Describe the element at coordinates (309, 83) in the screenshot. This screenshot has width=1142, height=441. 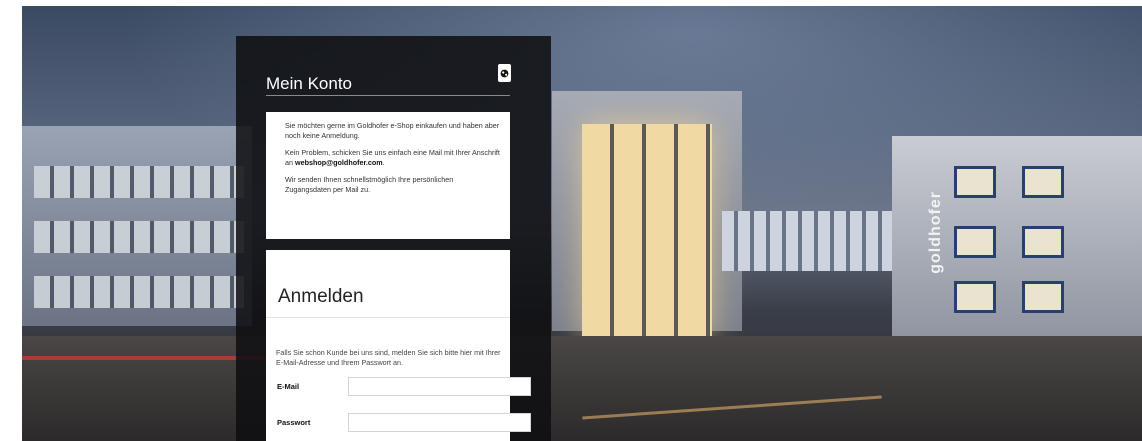
I see `panel-title: Mein Konto` at that location.